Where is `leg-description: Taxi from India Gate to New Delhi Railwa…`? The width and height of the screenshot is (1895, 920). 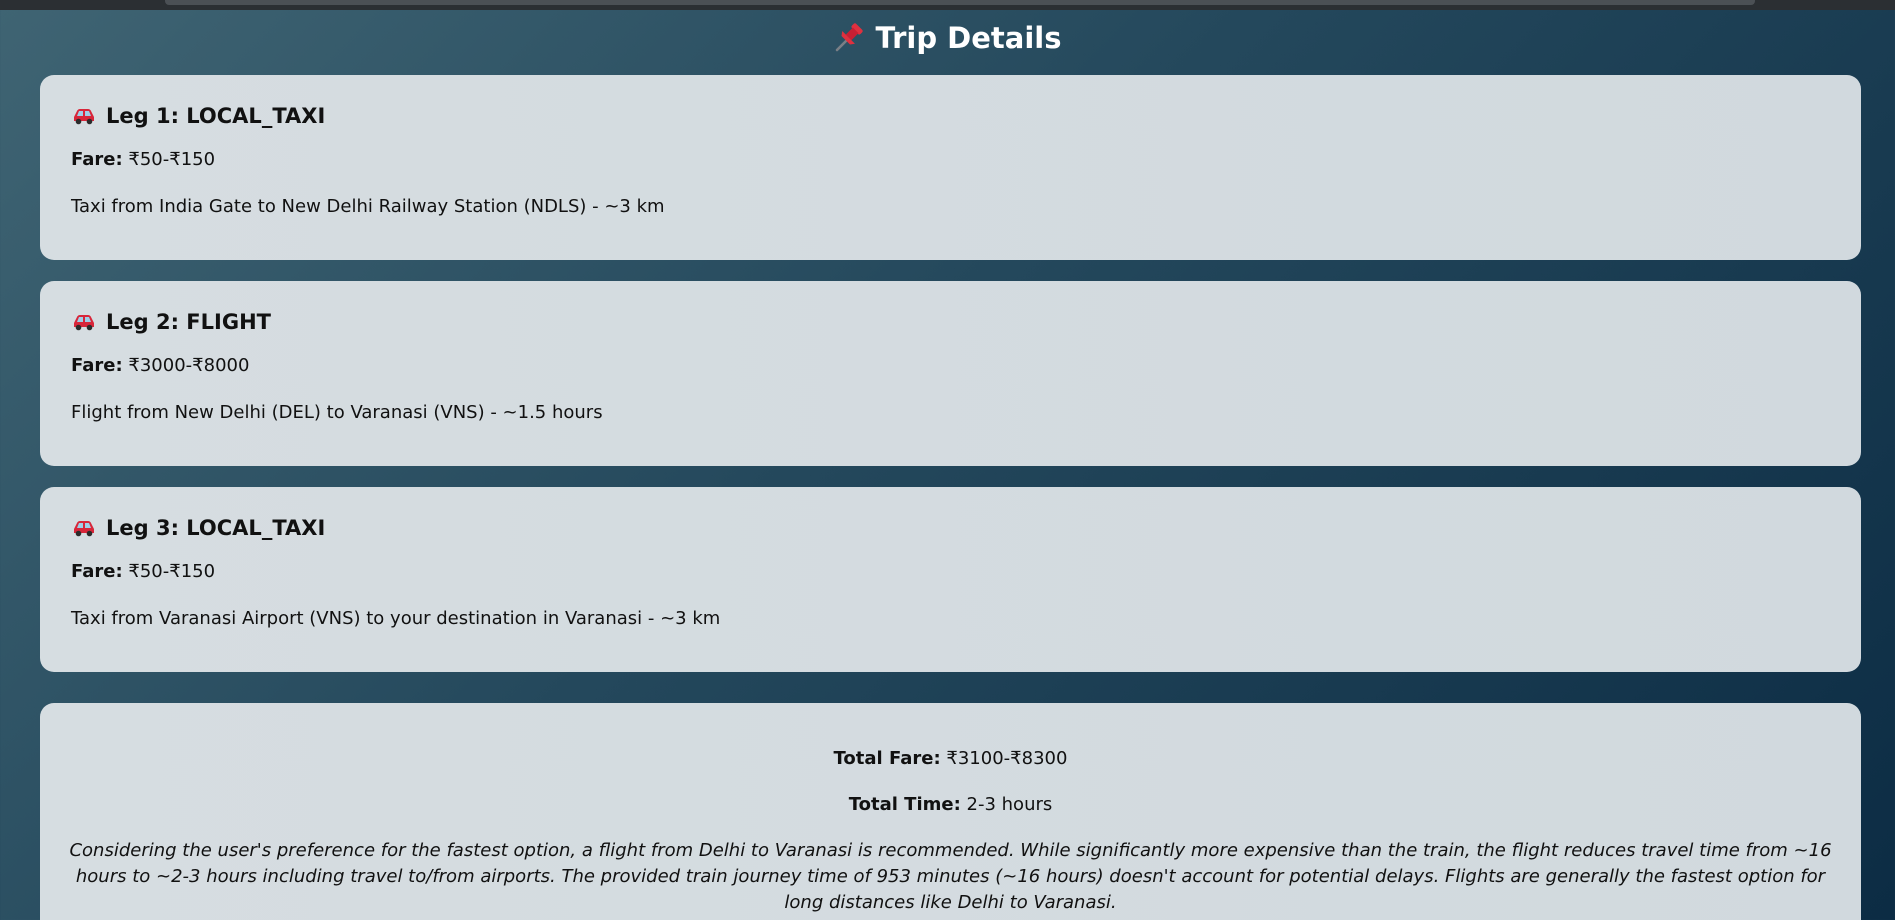
leg-description: Taxi from India Gate to New Delhi Railwa… is located at coordinates (368, 206).